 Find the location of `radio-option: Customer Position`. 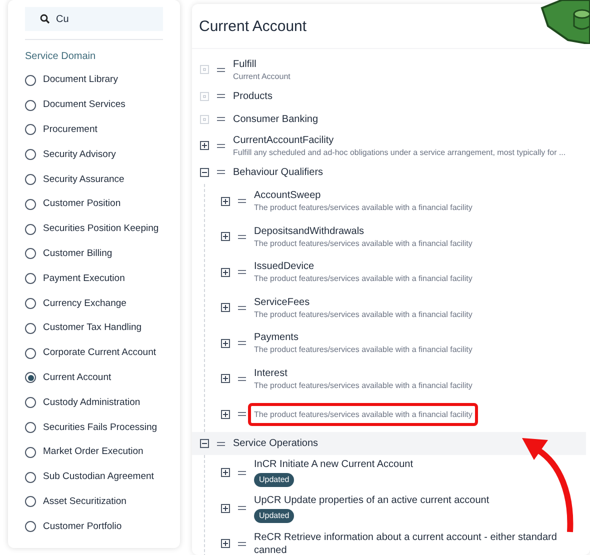

radio-option: Customer Position is located at coordinates (94, 204).